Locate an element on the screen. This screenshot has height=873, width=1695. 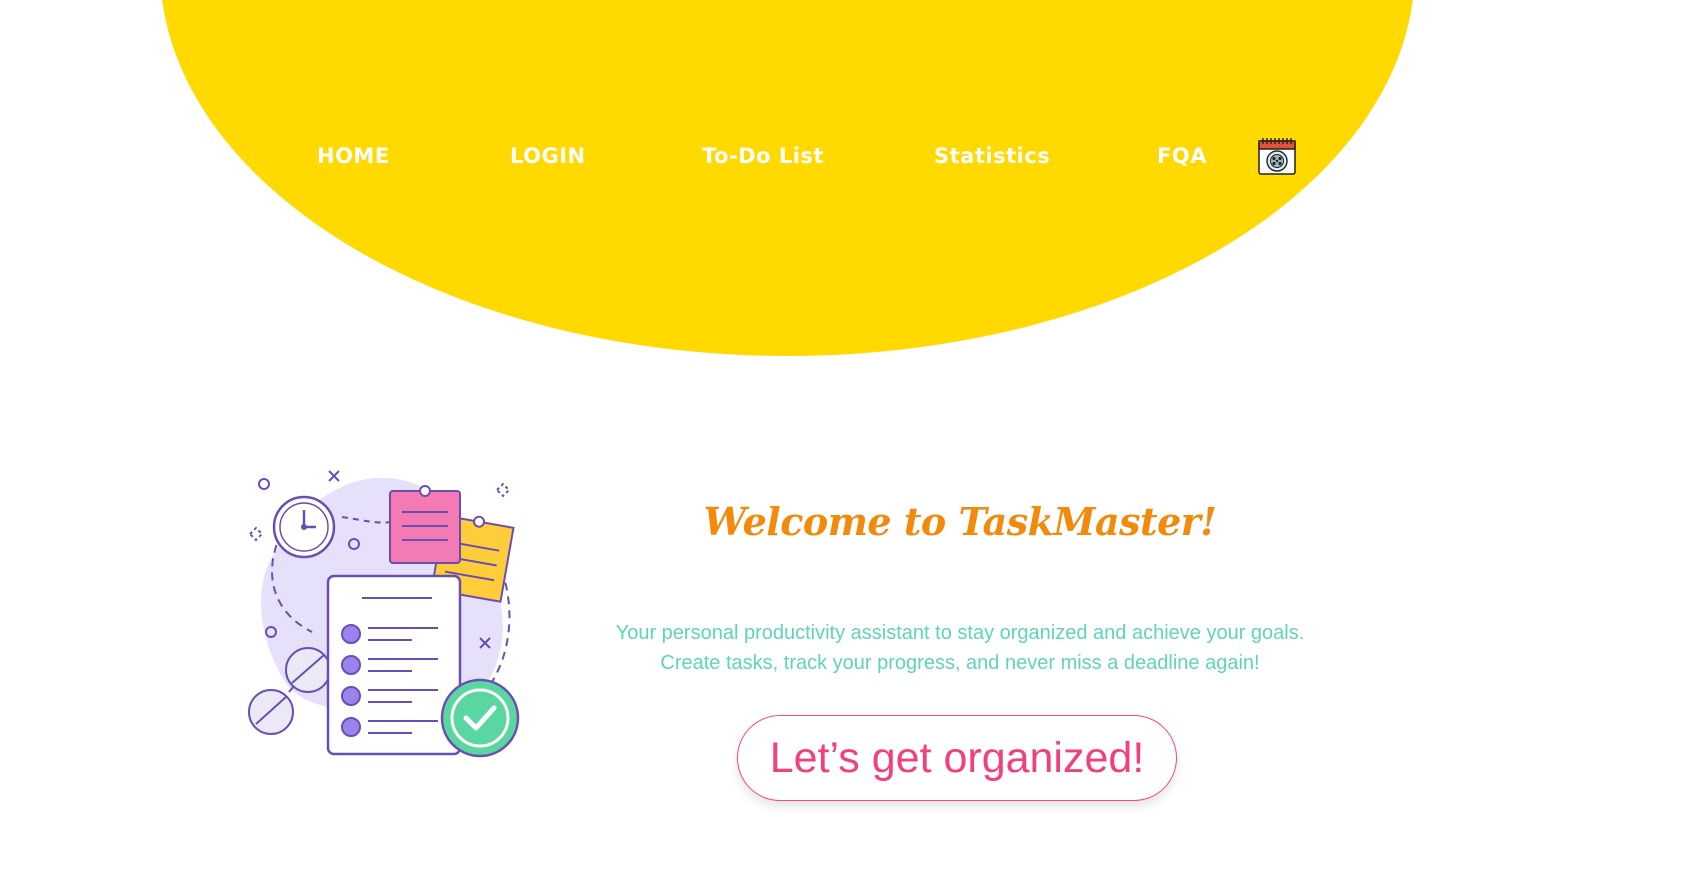
calendar-icon is located at coordinates (1277, 156).